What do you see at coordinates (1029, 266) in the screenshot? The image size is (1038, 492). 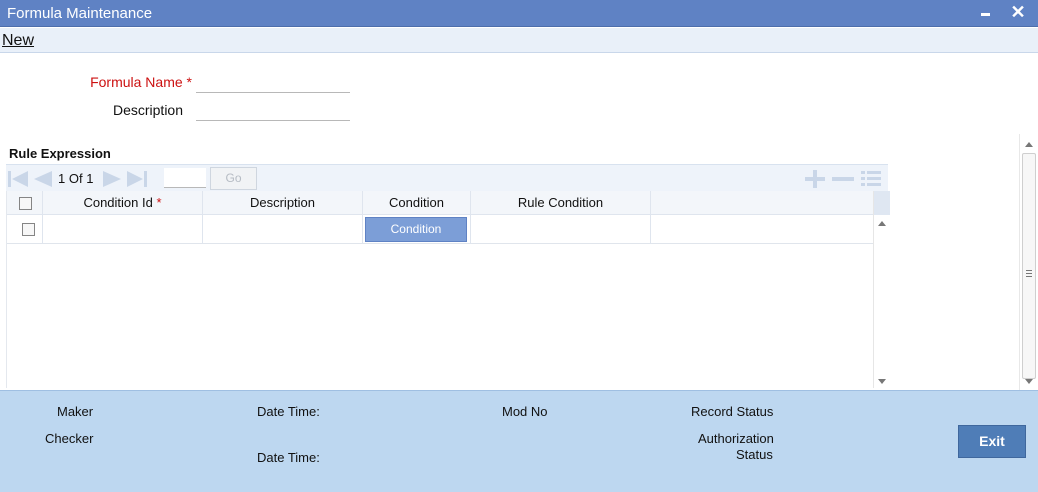 I see `scrollbar-thumb` at bounding box center [1029, 266].